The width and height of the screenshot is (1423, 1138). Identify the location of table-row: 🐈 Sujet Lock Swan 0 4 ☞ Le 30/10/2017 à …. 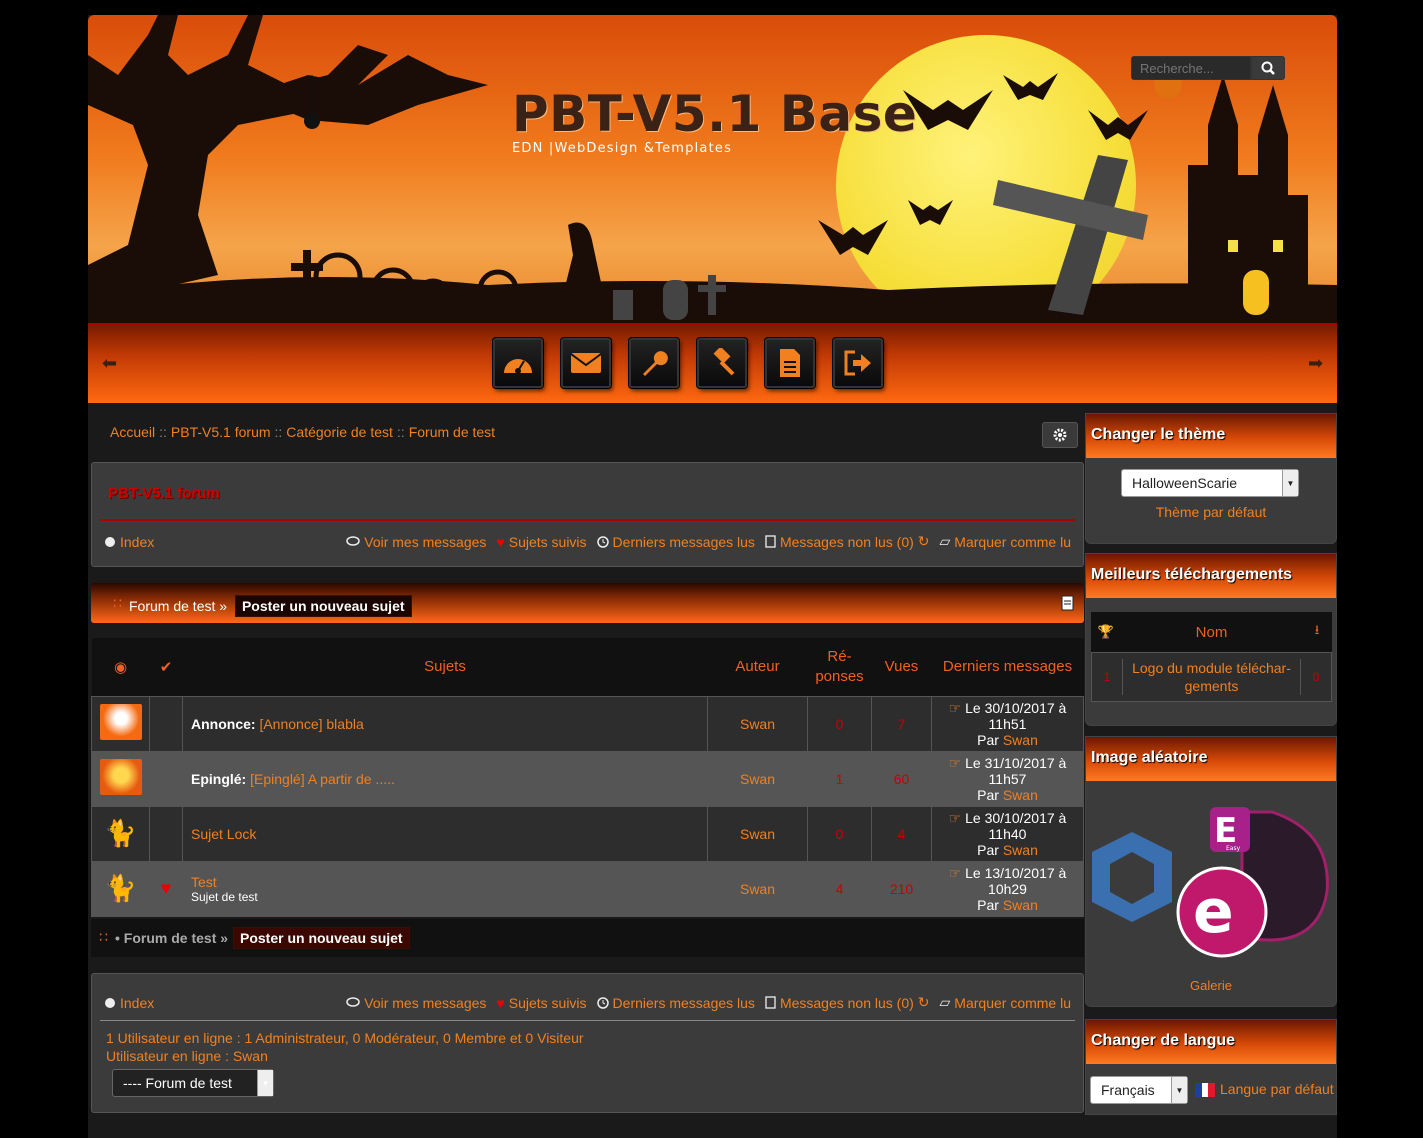
(587, 833).